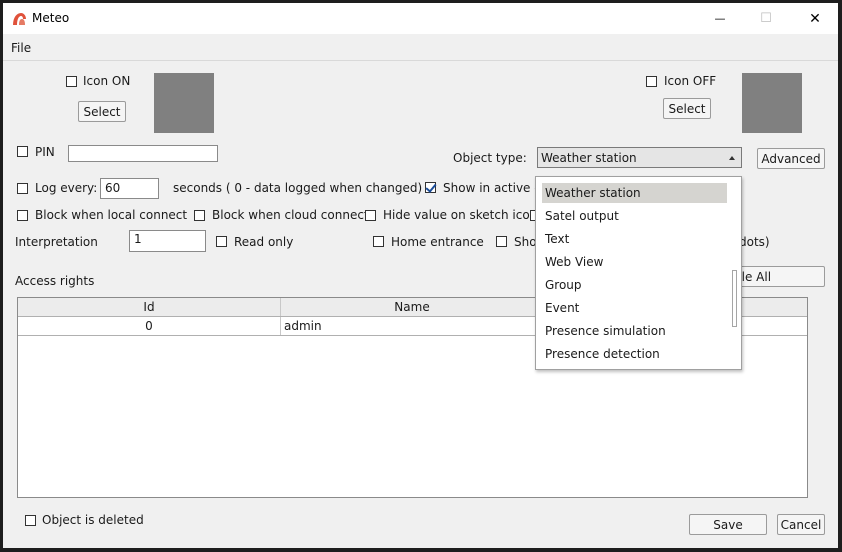  Describe the element at coordinates (102, 111) in the screenshot. I see `icon-on-select-button: Select` at that location.